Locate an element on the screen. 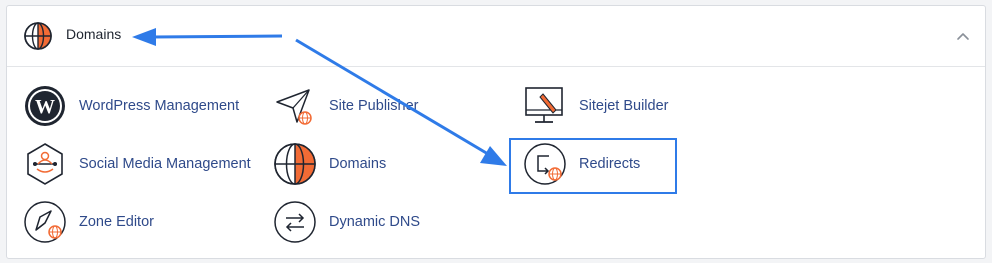 This screenshot has height=263, width=992. item-label: Zone Editor is located at coordinates (116, 222).